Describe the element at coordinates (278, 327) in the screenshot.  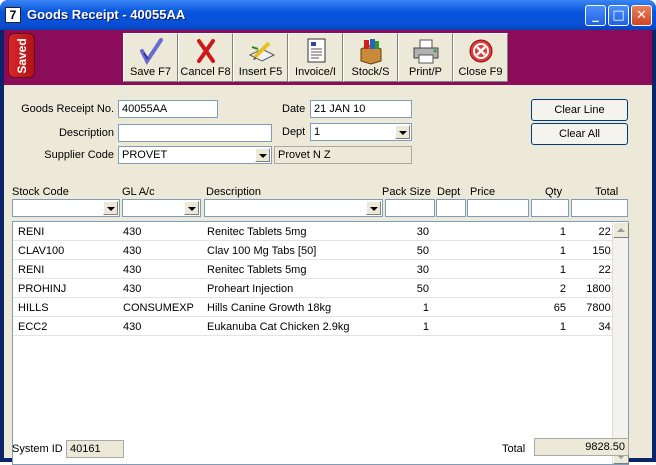
I see `cell-description: Eukanuba Cat Chicken 2.9kg` at that location.